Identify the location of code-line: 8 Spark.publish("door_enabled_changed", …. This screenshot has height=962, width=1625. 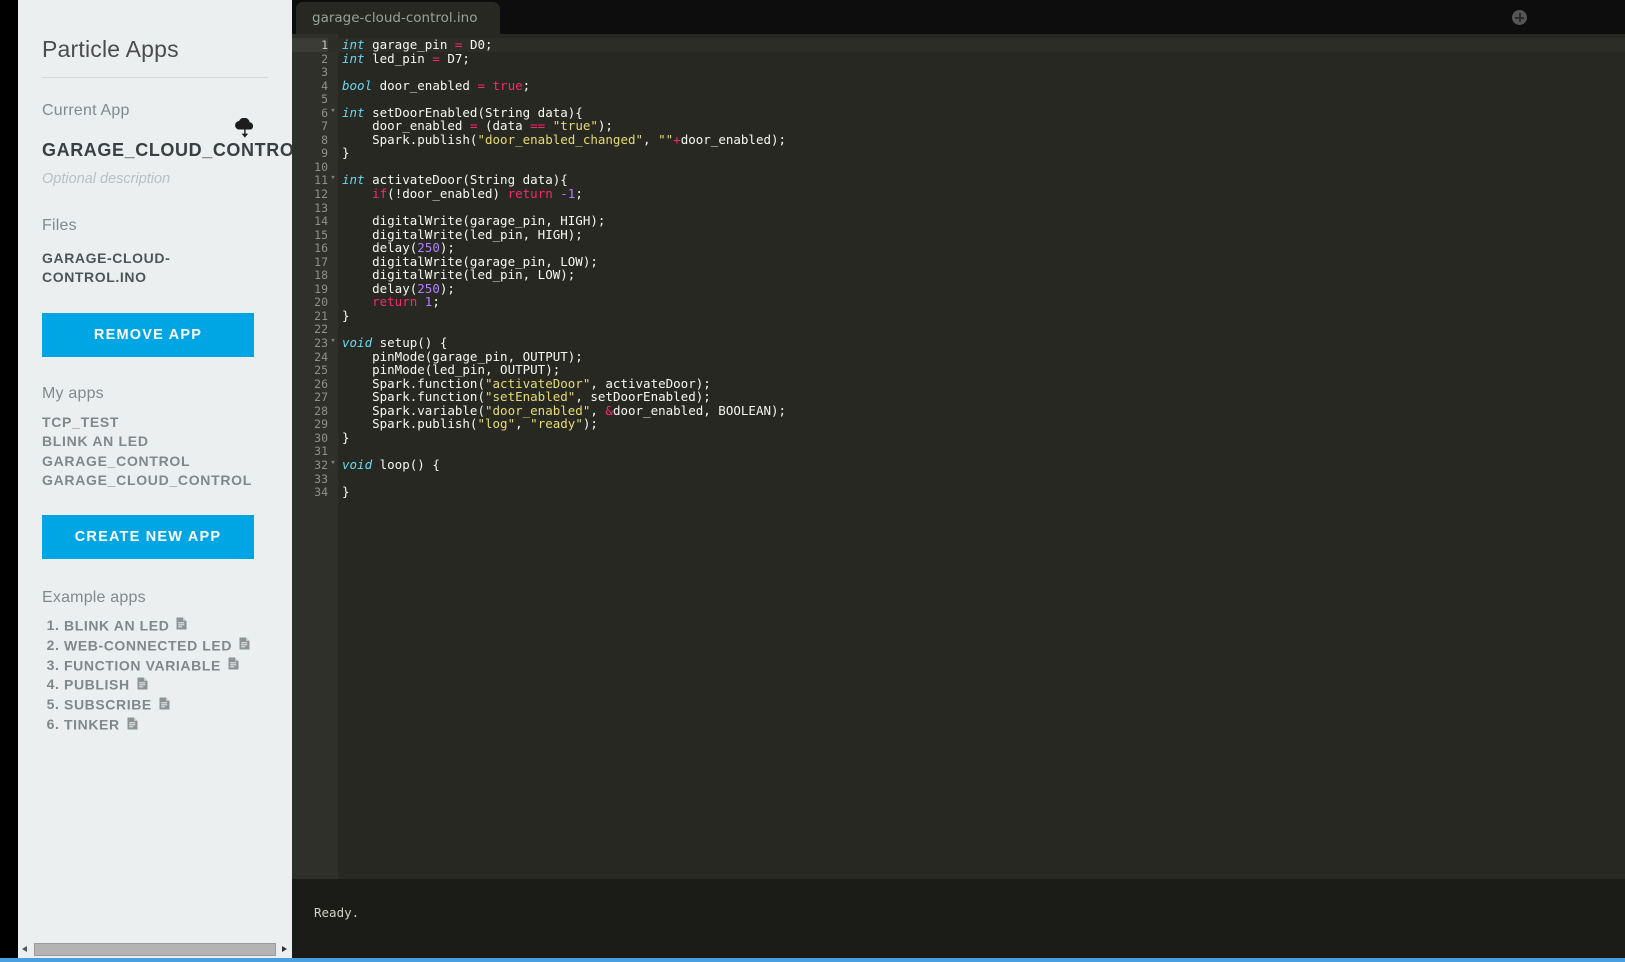
(958, 140).